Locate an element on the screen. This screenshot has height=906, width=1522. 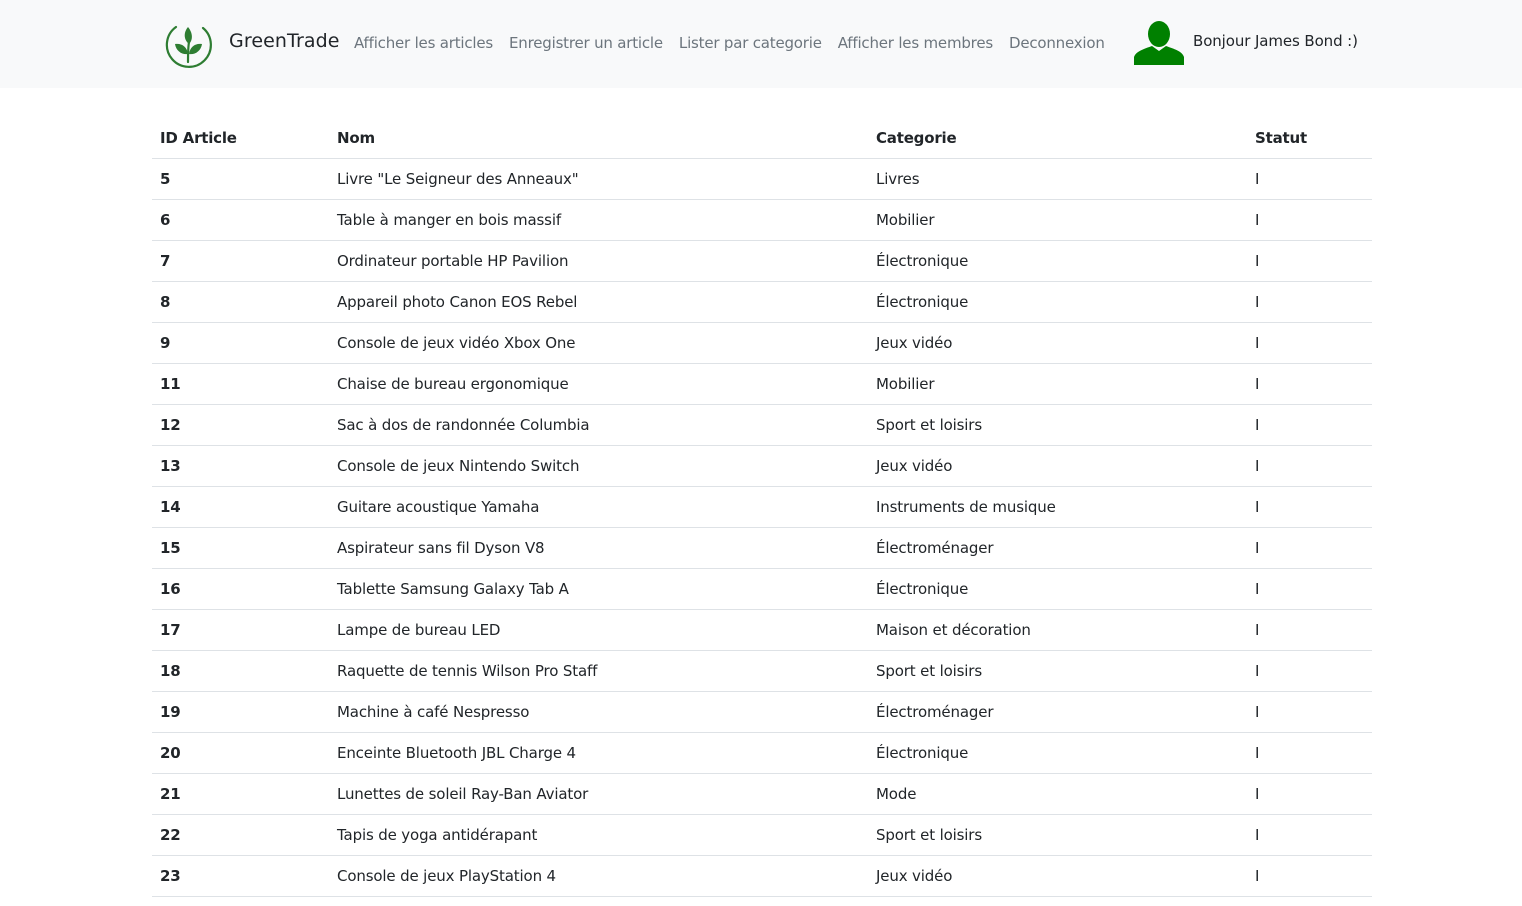
cell-nom: Lunettes de soleil Ray-Ban Aviator is located at coordinates (598, 794).